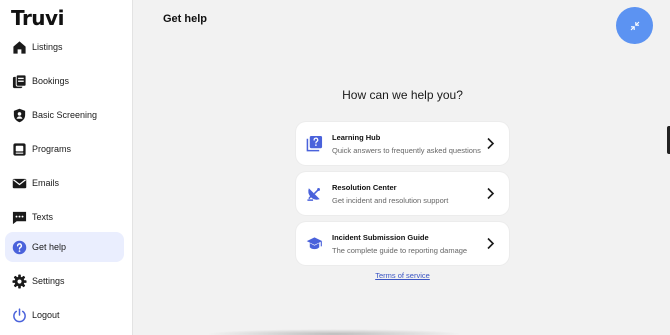 The image size is (670, 335). Describe the element at coordinates (185, 19) in the screenshot. I see `page-title: Get help` at that location.